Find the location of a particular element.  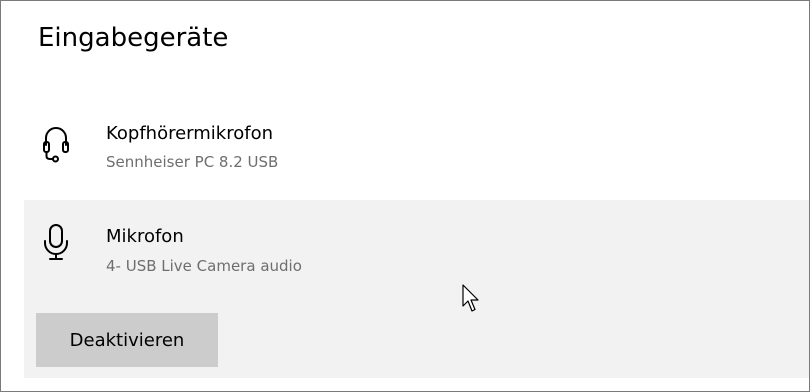

deactivate-button: Deaktivieren is located at coordinates (127, 340).